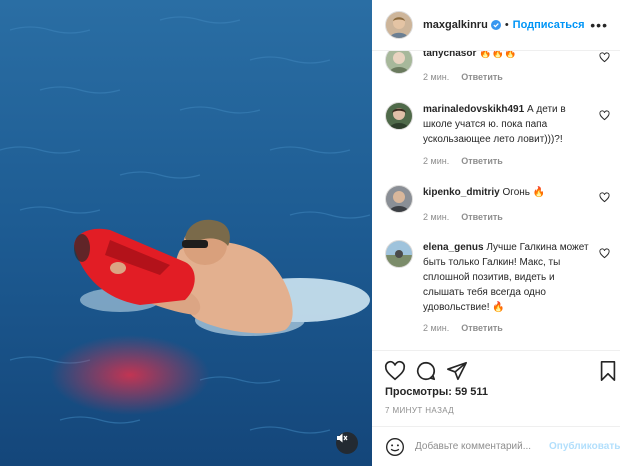 This screenshot has width=620, height=466. What do you see at coordinates (453, 247) in the screenshot?
I see `comment-username: elena_genus` at bounding box center [453, 247].